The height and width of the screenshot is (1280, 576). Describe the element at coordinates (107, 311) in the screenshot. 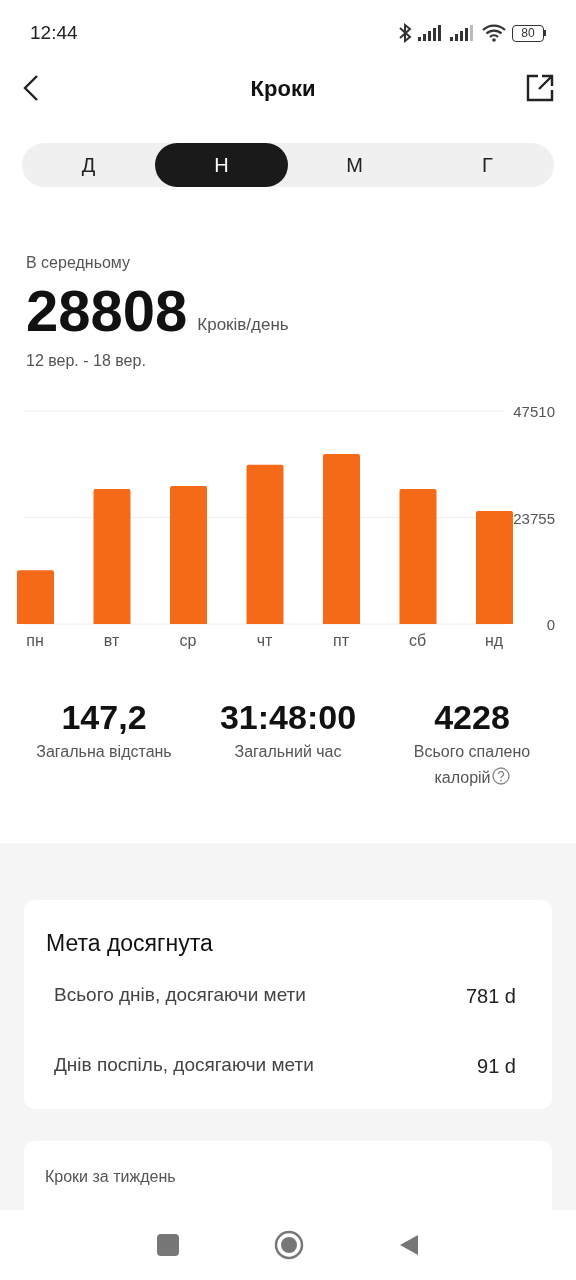

I see `average-steps: 28808` at that location.